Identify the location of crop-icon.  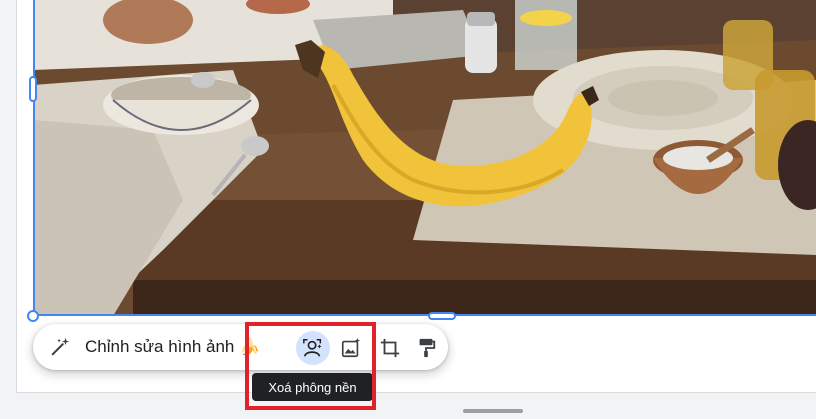
(390, 348).